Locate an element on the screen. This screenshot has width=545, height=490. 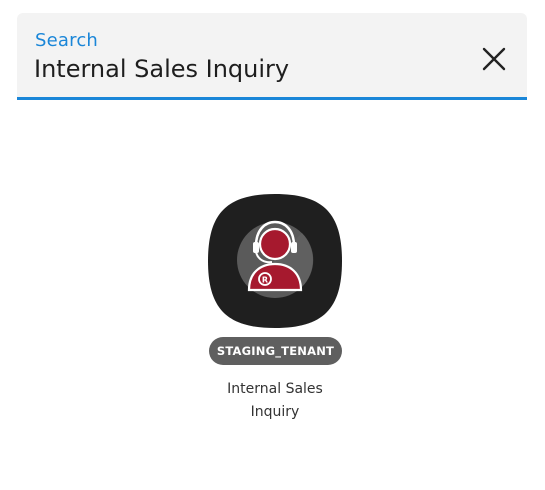
search-label: Search is located at coordinates (67, 40).